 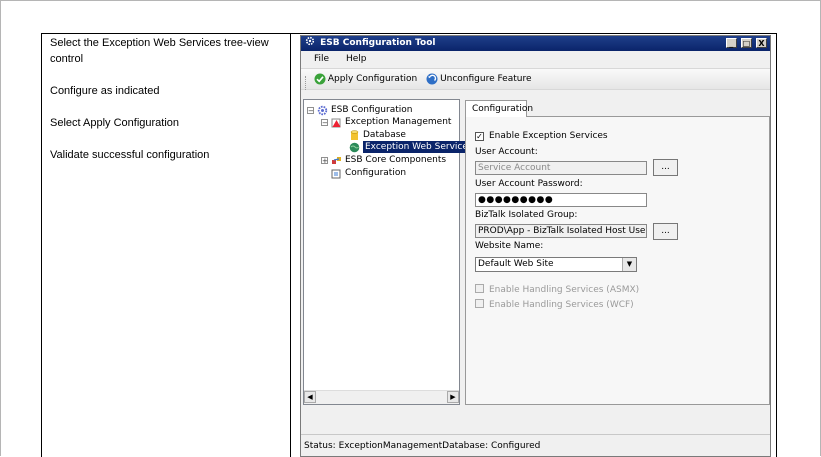 I want to click on minimize-button: _, so click(x=731, y=43).